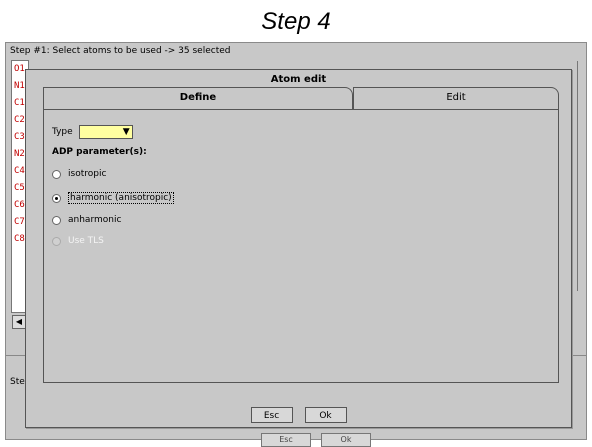 This screenshot has width=592, height=447. I want to click on radio-label: anharmonic, so click(94, 220).